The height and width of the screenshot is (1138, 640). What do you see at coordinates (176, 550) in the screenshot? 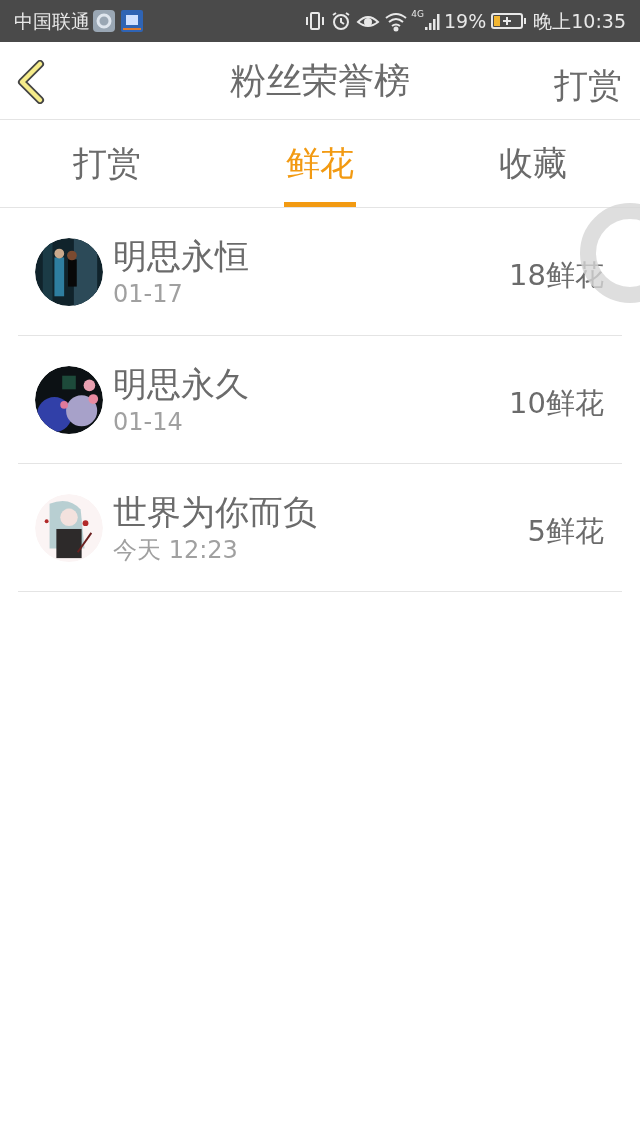
I see `date-text: 今天 12:23` at bounding box center [176, 550].